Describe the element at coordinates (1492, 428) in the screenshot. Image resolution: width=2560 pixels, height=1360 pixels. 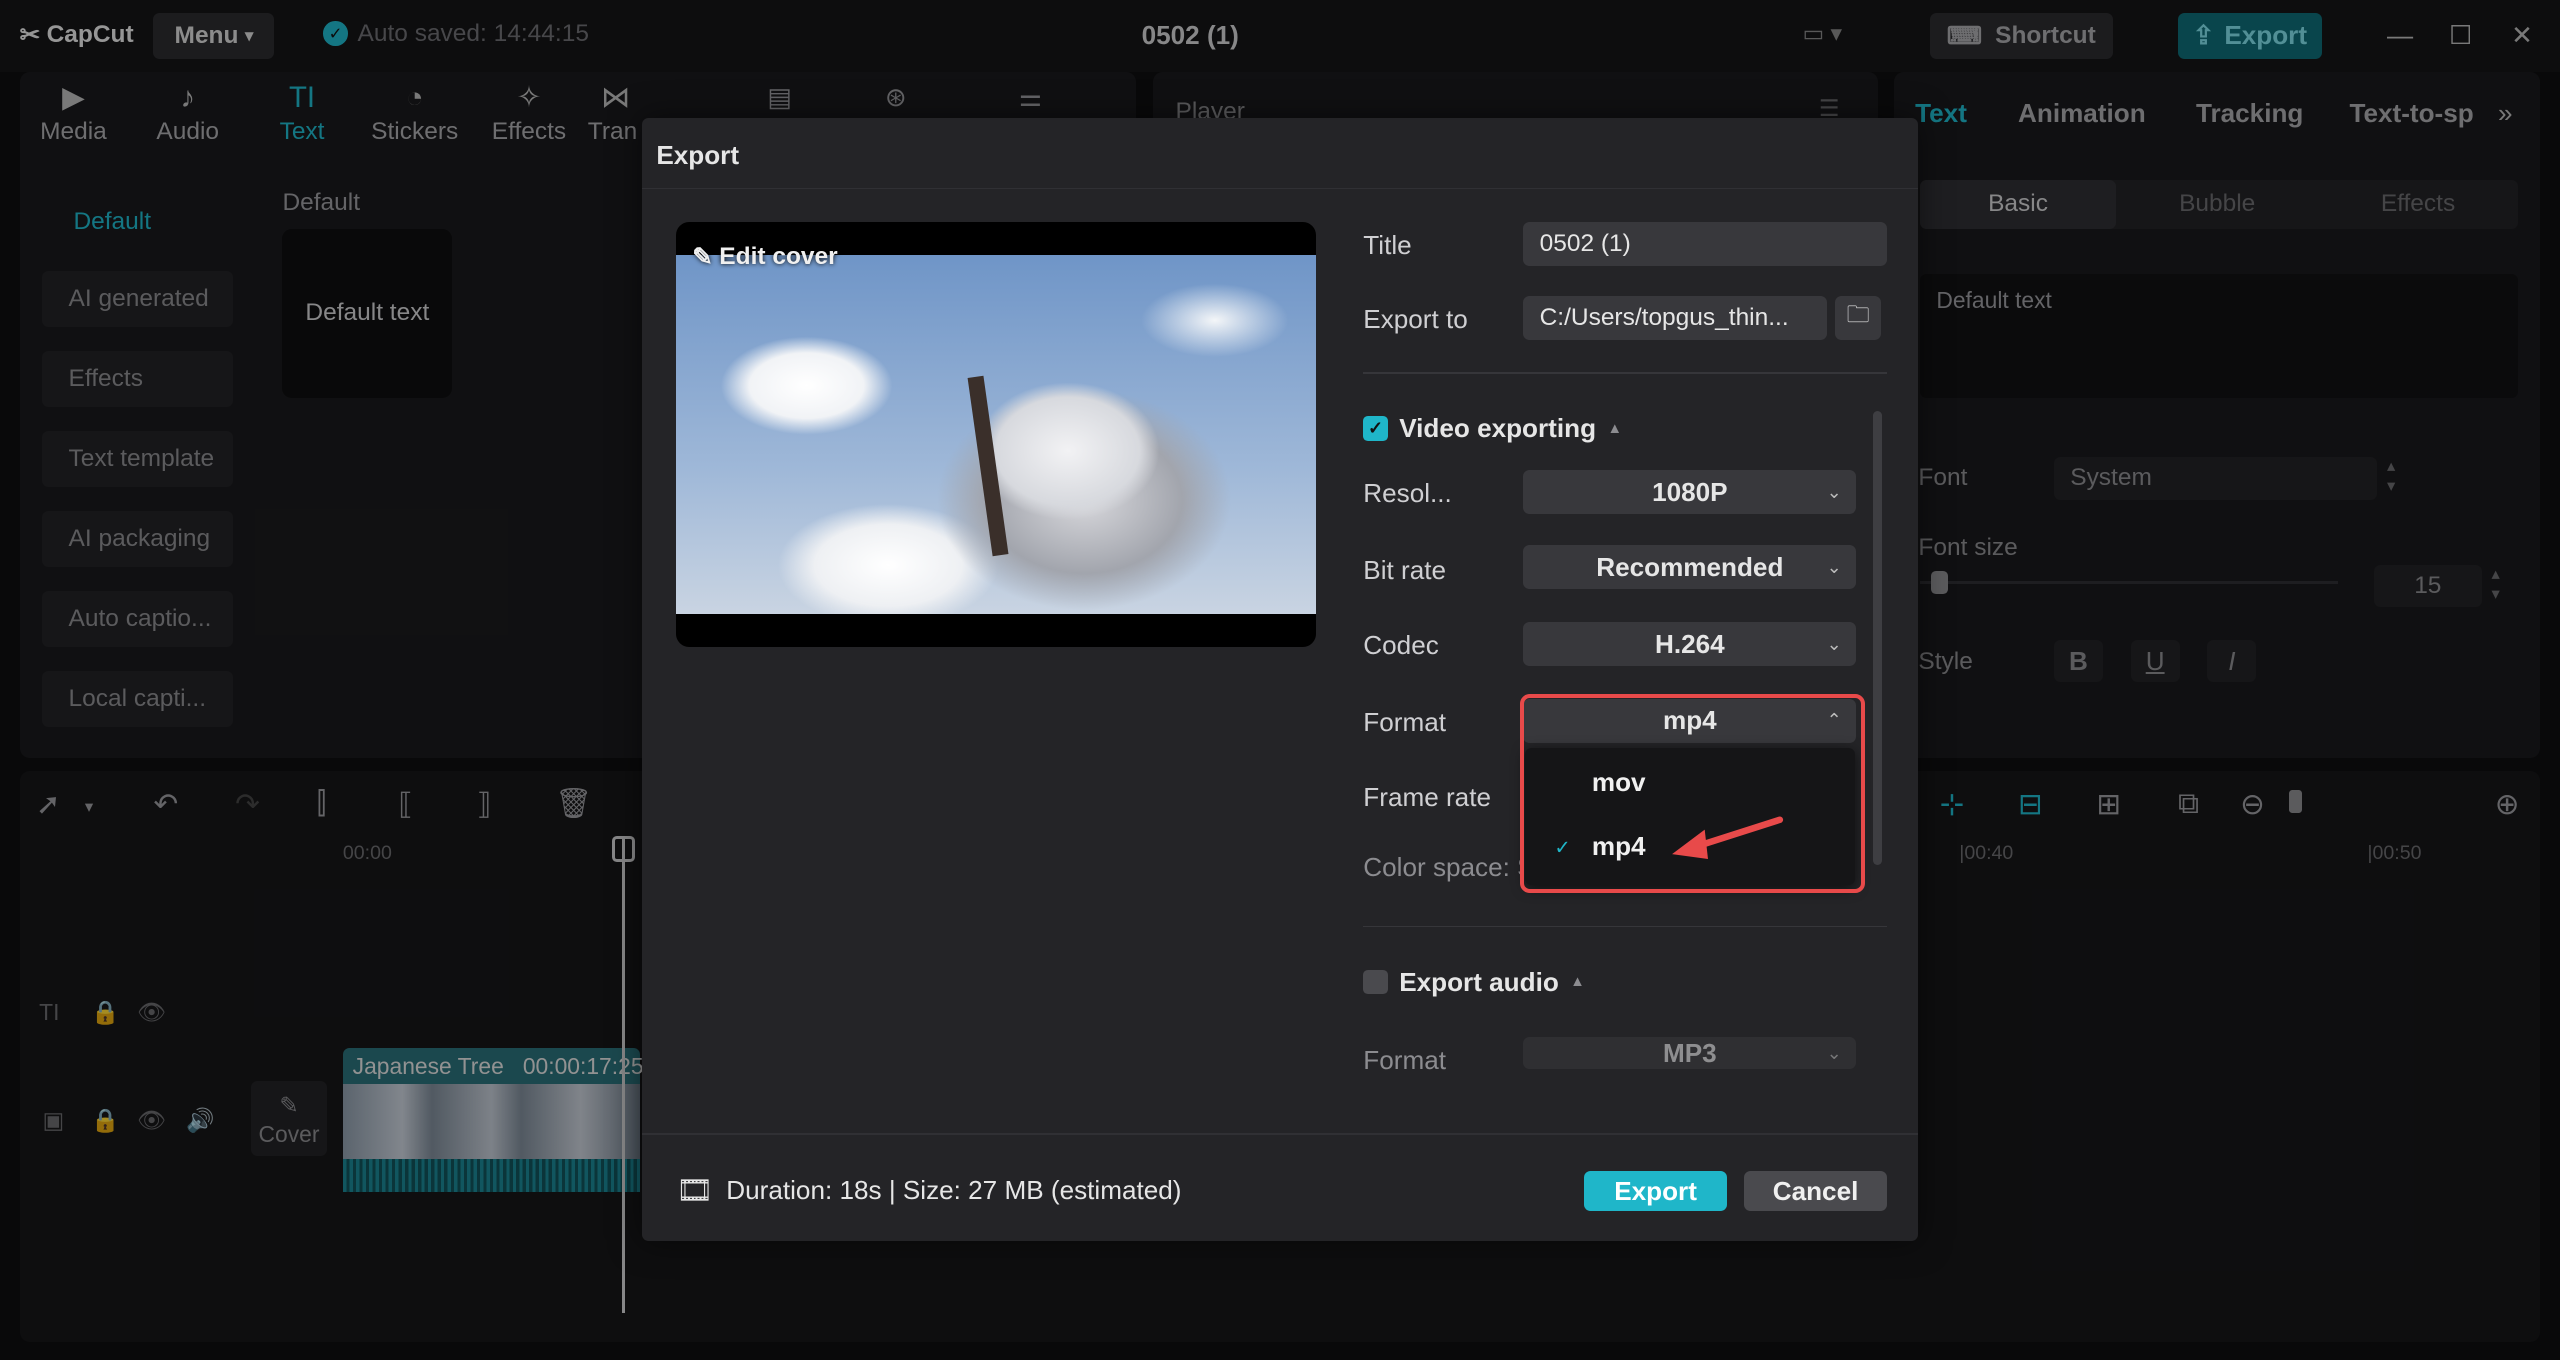
I see `video-exporting-toggle: ✓ Video exporting ▲` at that location.